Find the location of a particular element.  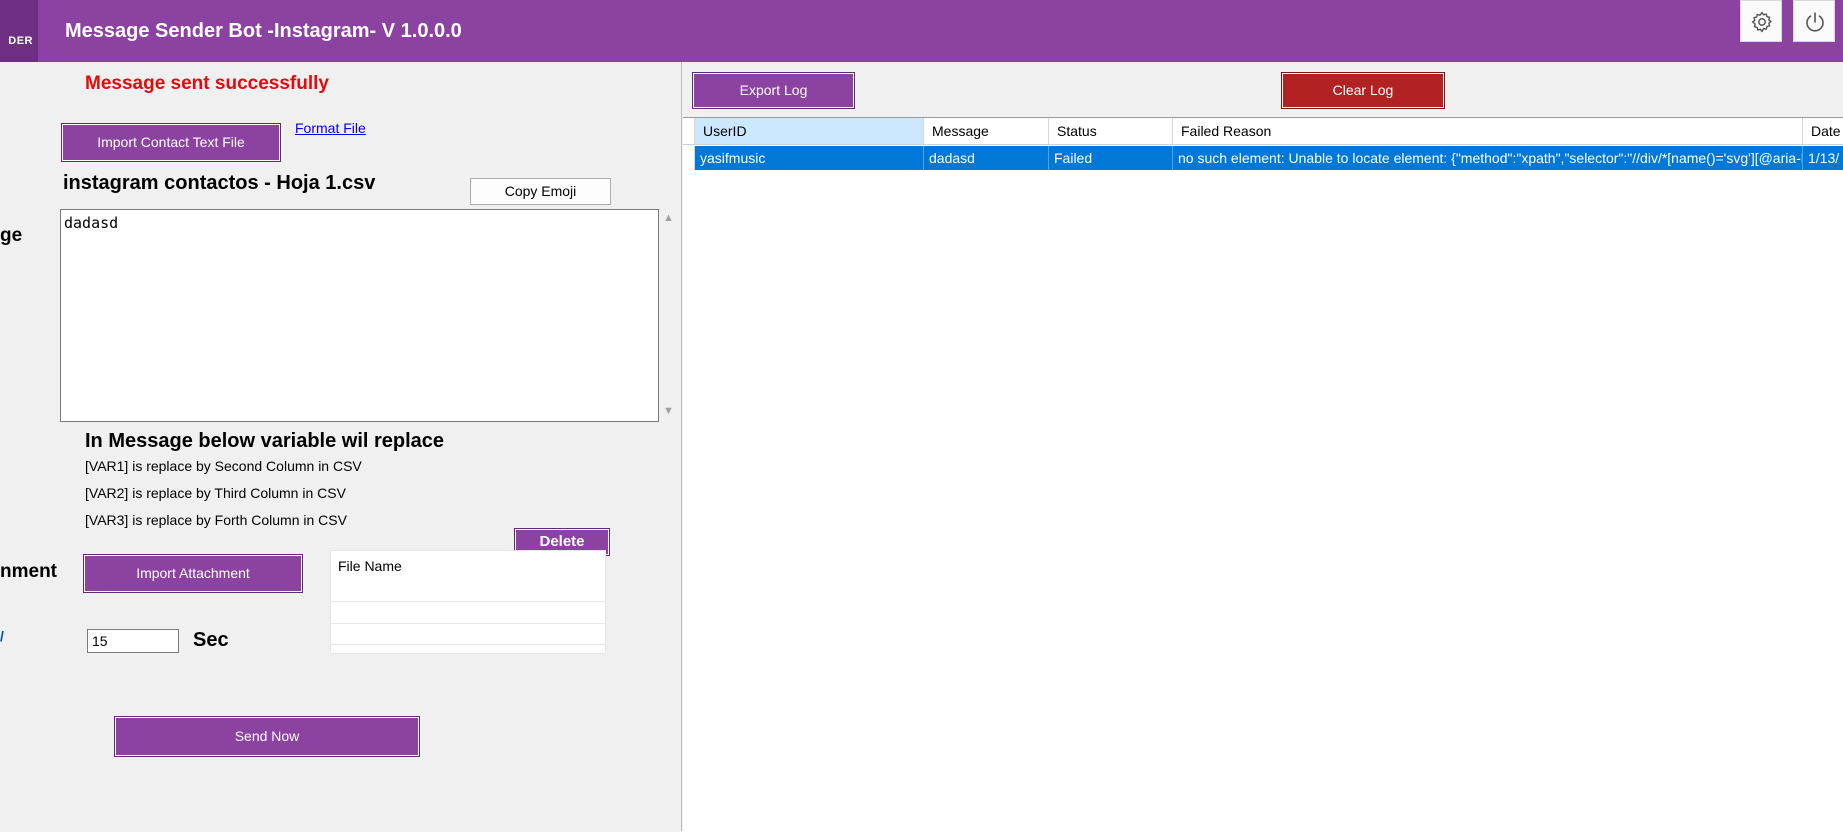

settings-button is located at coordinates (1761, 21).